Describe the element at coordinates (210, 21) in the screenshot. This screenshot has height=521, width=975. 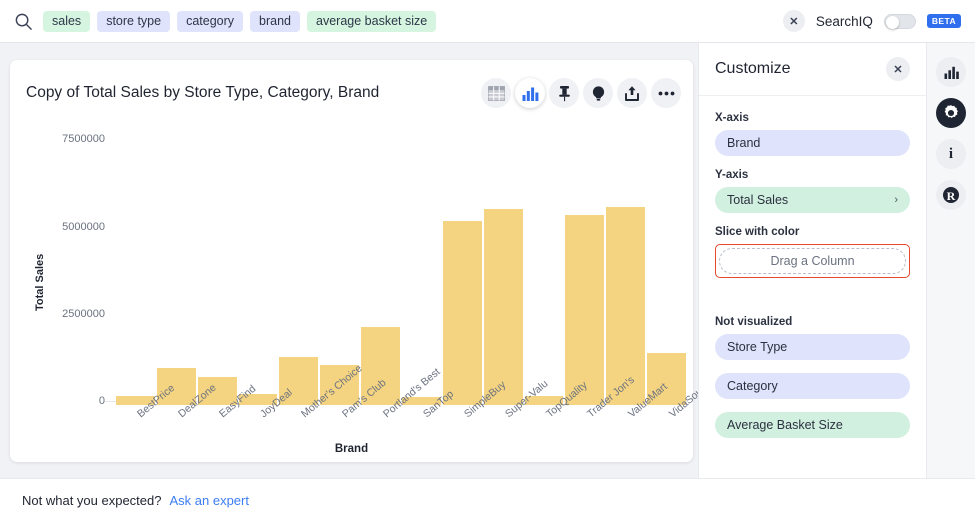
I see `search-chip-category: category` at that location.